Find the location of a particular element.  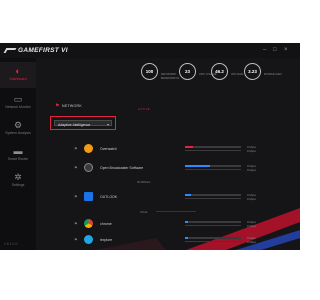

bandwidth-value: 100 is located at coordinates (149, 71).